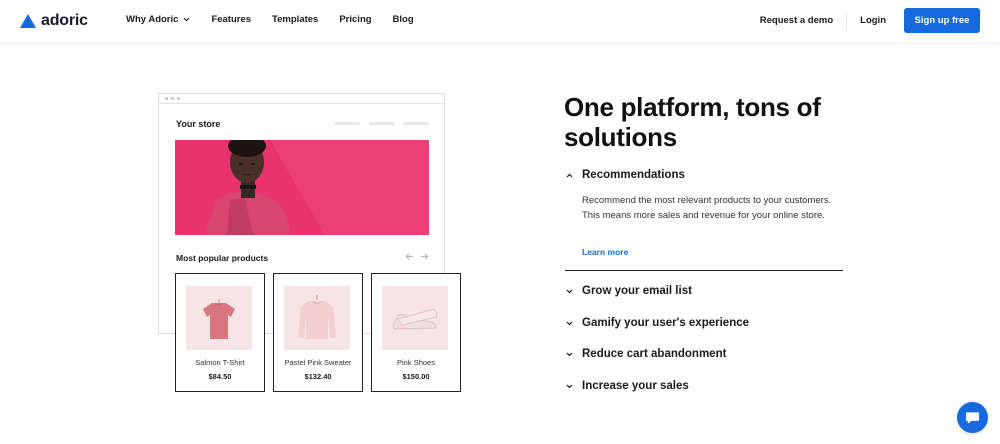 The width and height of the screenshot is (1000, 444). What do you see at coordinates (704, 270) in the screenshot?
I see `accordion-divider` at bounding box center [704, 270].